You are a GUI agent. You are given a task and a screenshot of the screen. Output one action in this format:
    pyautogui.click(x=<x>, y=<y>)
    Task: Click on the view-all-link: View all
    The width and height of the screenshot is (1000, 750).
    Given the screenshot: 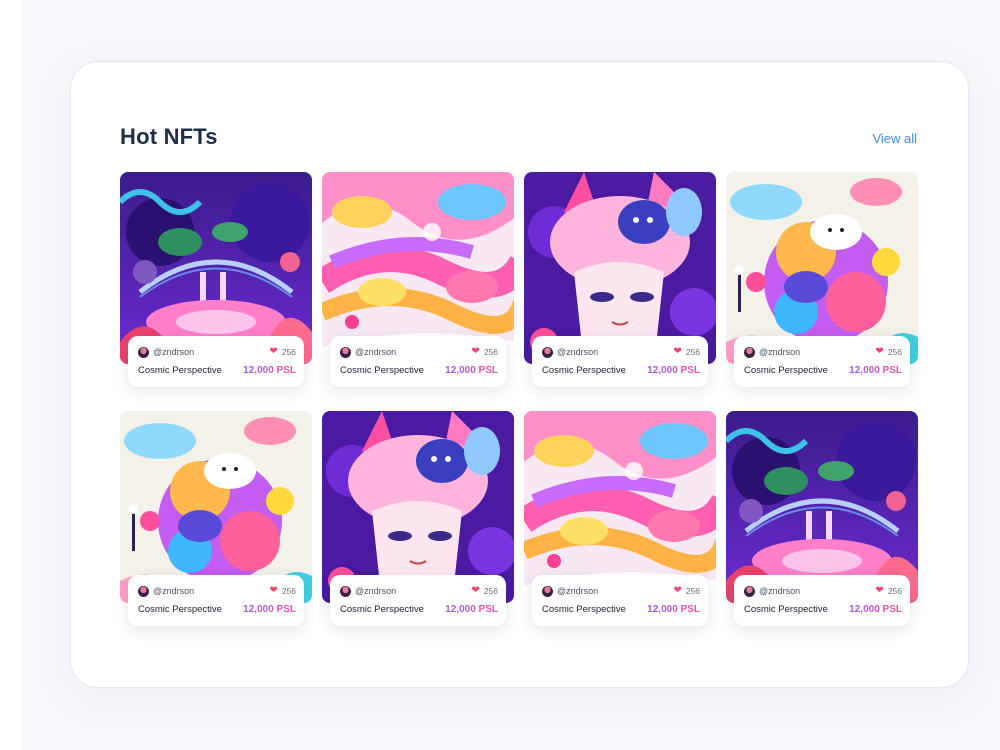 What is the action you would take?
    pyautogui.click(x=894, y=138)
    